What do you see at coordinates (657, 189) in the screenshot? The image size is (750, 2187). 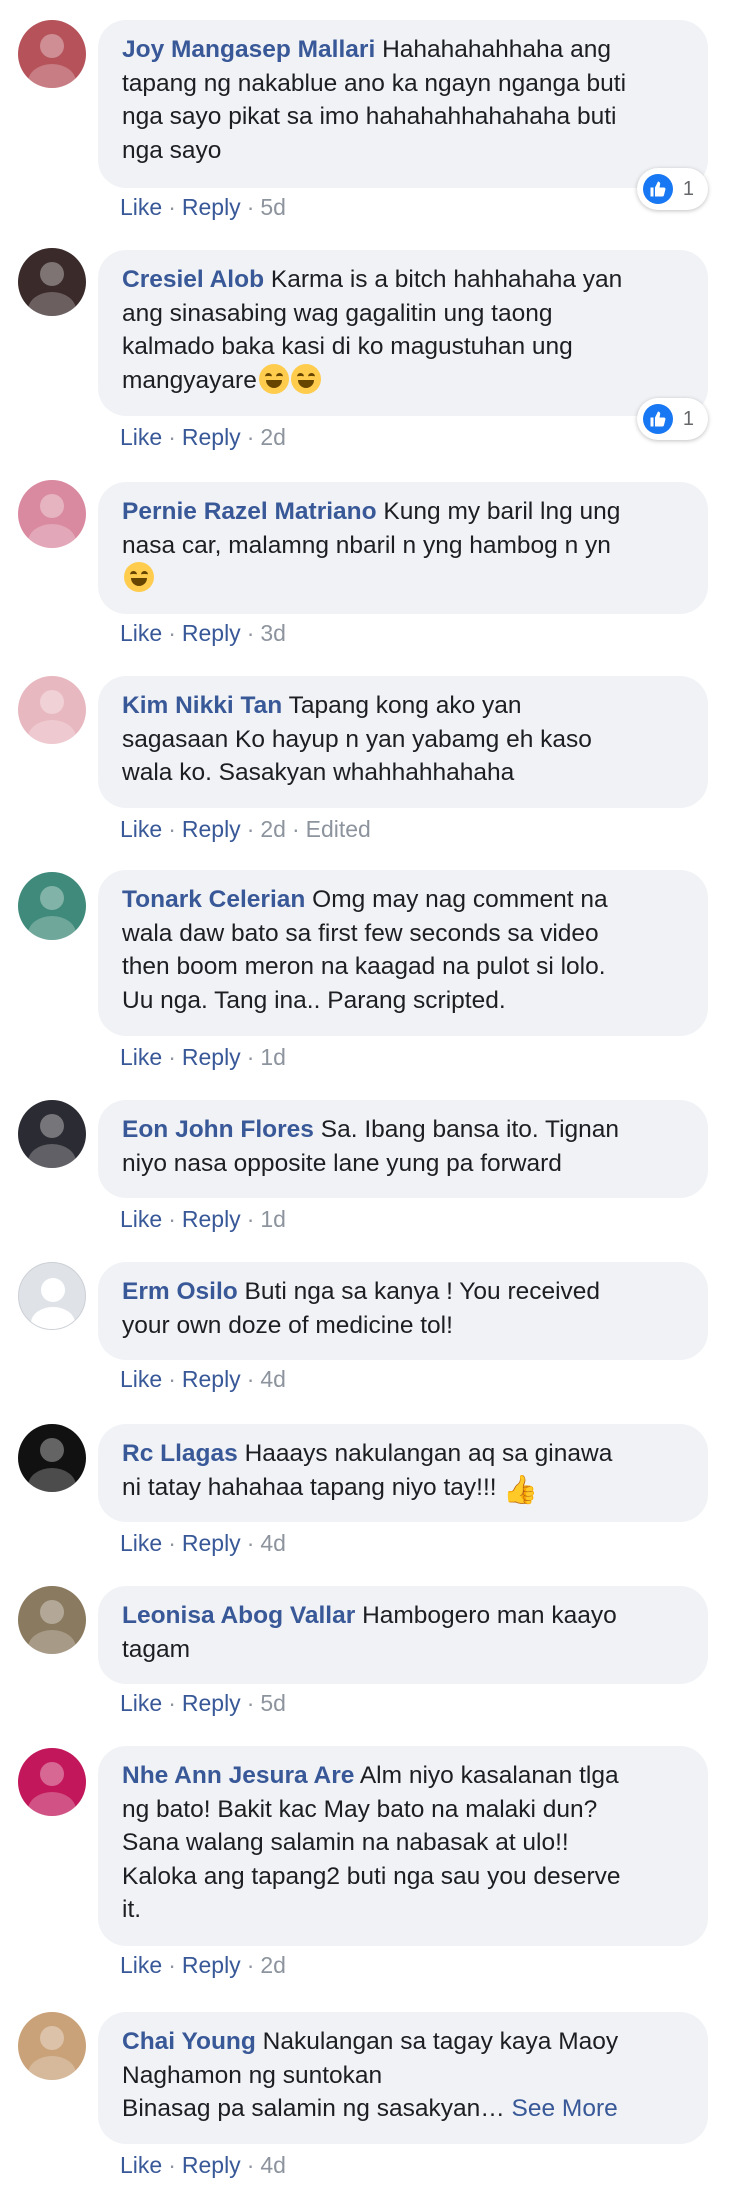 I see `like-reaction-icon` at bounding box center [657, 189].